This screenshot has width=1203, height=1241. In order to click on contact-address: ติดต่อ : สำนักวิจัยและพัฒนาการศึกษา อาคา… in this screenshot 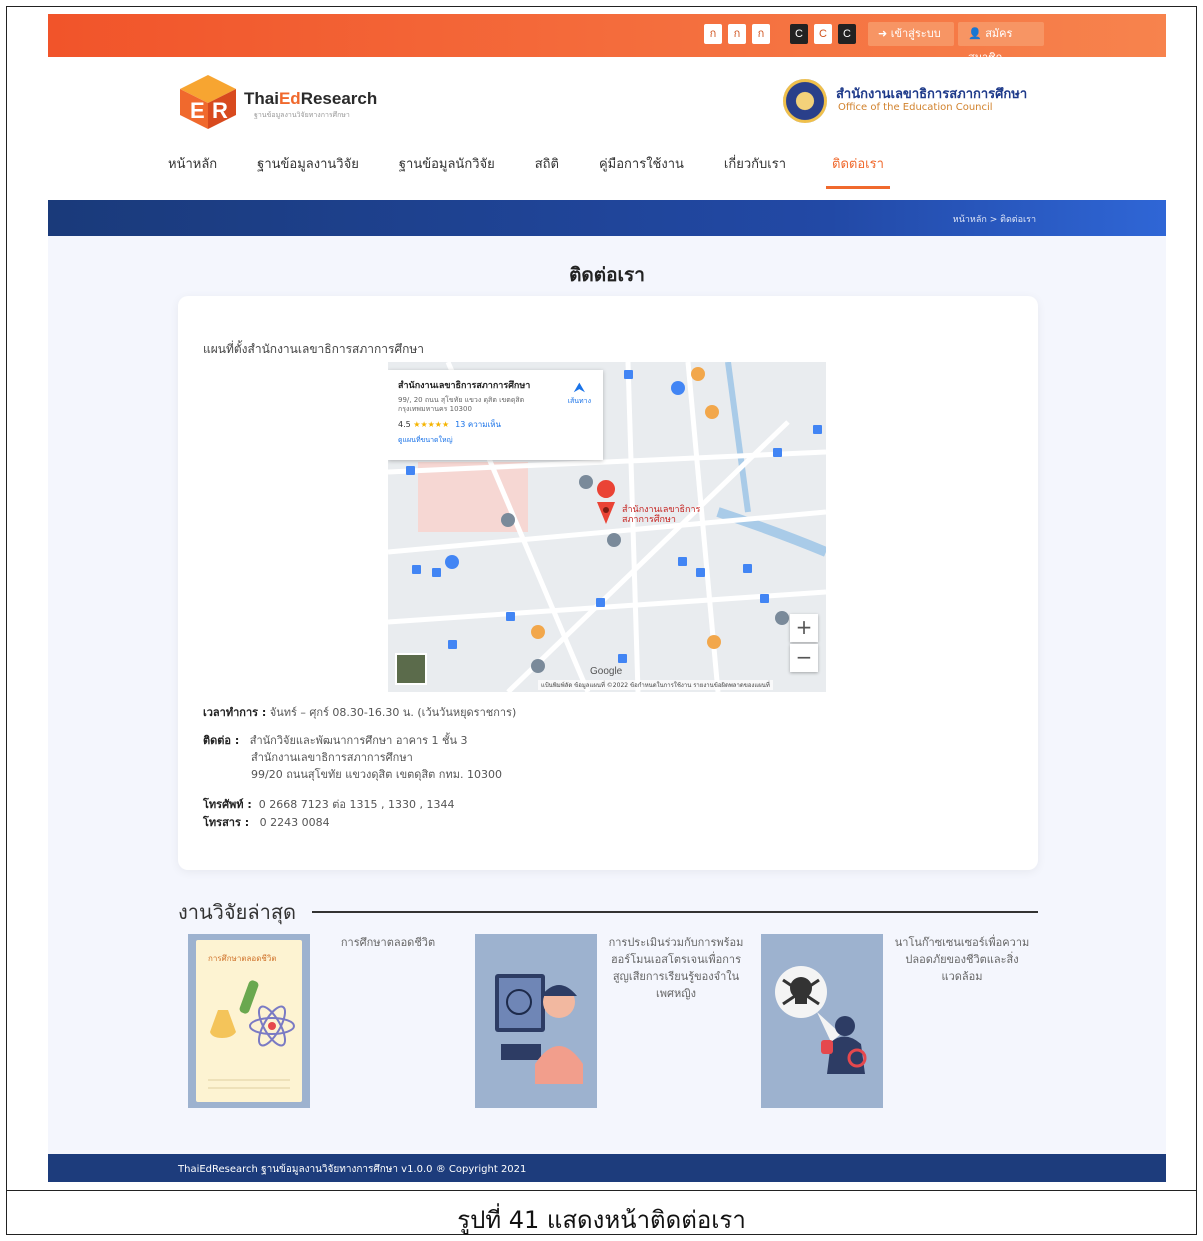, I will do `click(352, 757)`.